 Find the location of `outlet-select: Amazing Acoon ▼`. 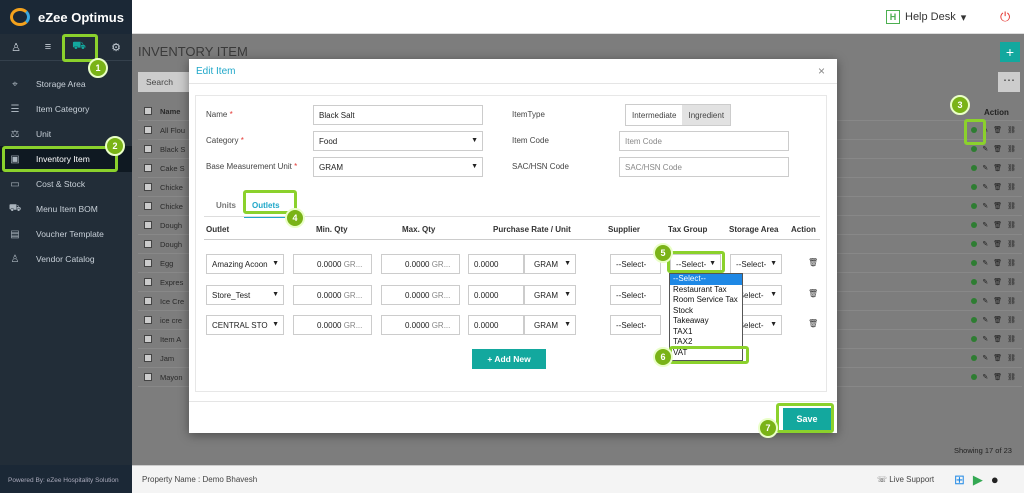

outlet-select: Amazing Acoon ▼ is located at coordinates (245, 264).